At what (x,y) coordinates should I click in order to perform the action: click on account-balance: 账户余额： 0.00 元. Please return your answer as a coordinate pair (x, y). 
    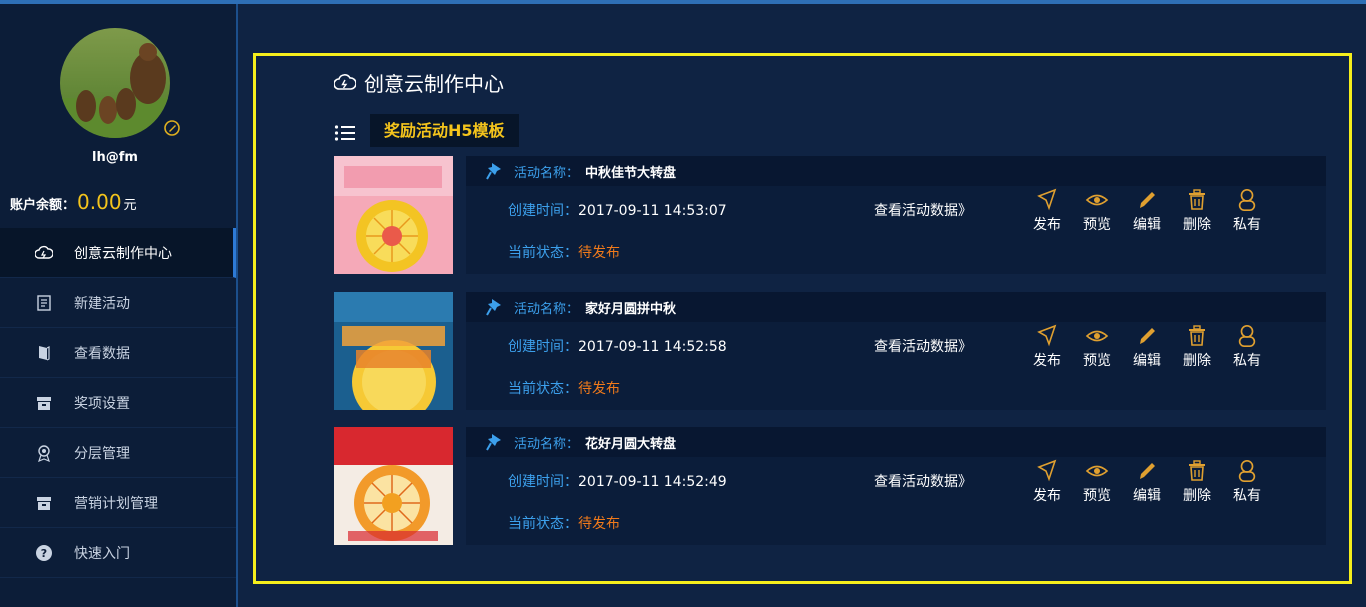
    Looking at the image, I should click on (73, 202).